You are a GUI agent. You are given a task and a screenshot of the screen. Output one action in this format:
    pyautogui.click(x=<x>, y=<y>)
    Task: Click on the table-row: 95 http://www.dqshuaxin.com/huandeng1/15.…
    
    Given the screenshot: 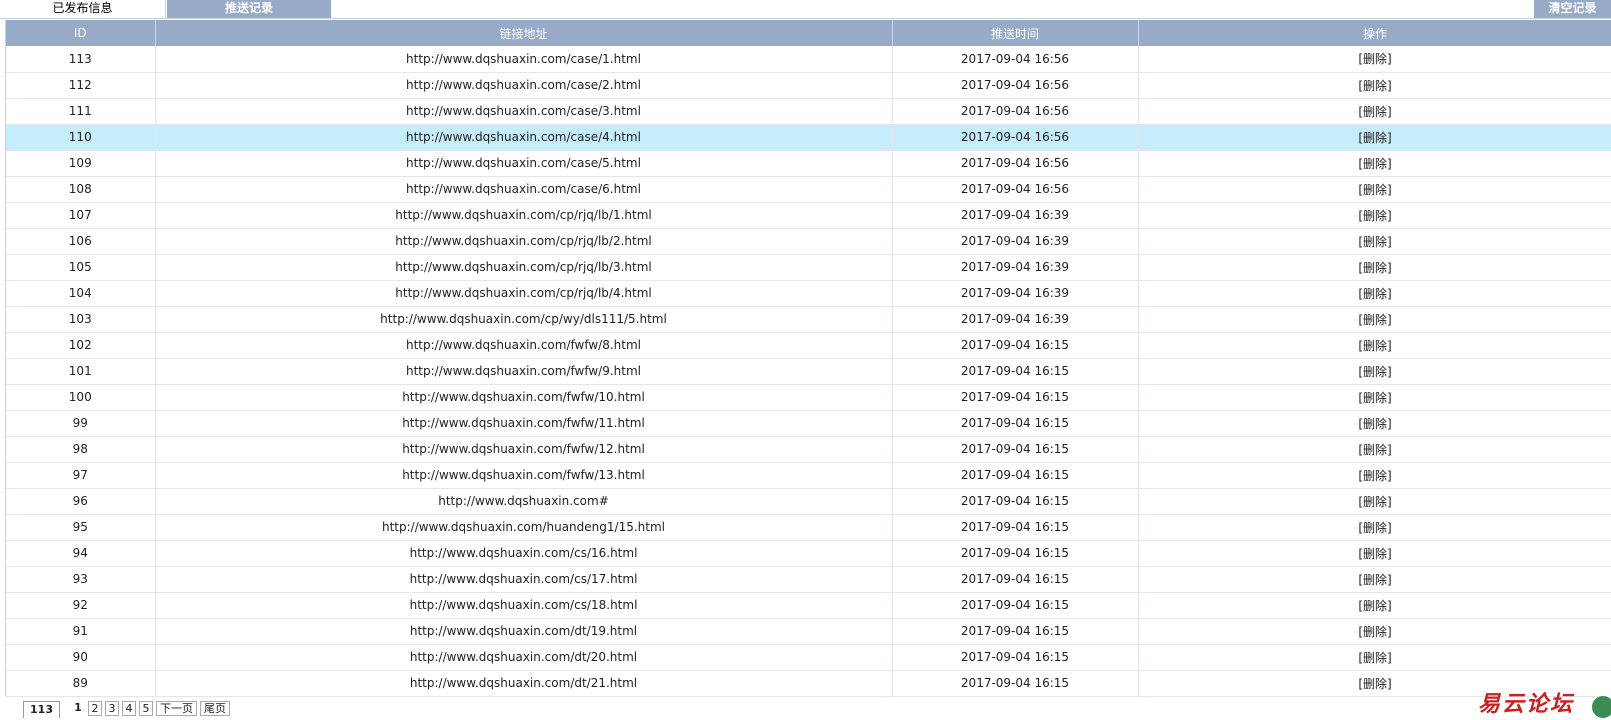 What is the action you would take?
    pyautogui.click(x=808, y=527)
    